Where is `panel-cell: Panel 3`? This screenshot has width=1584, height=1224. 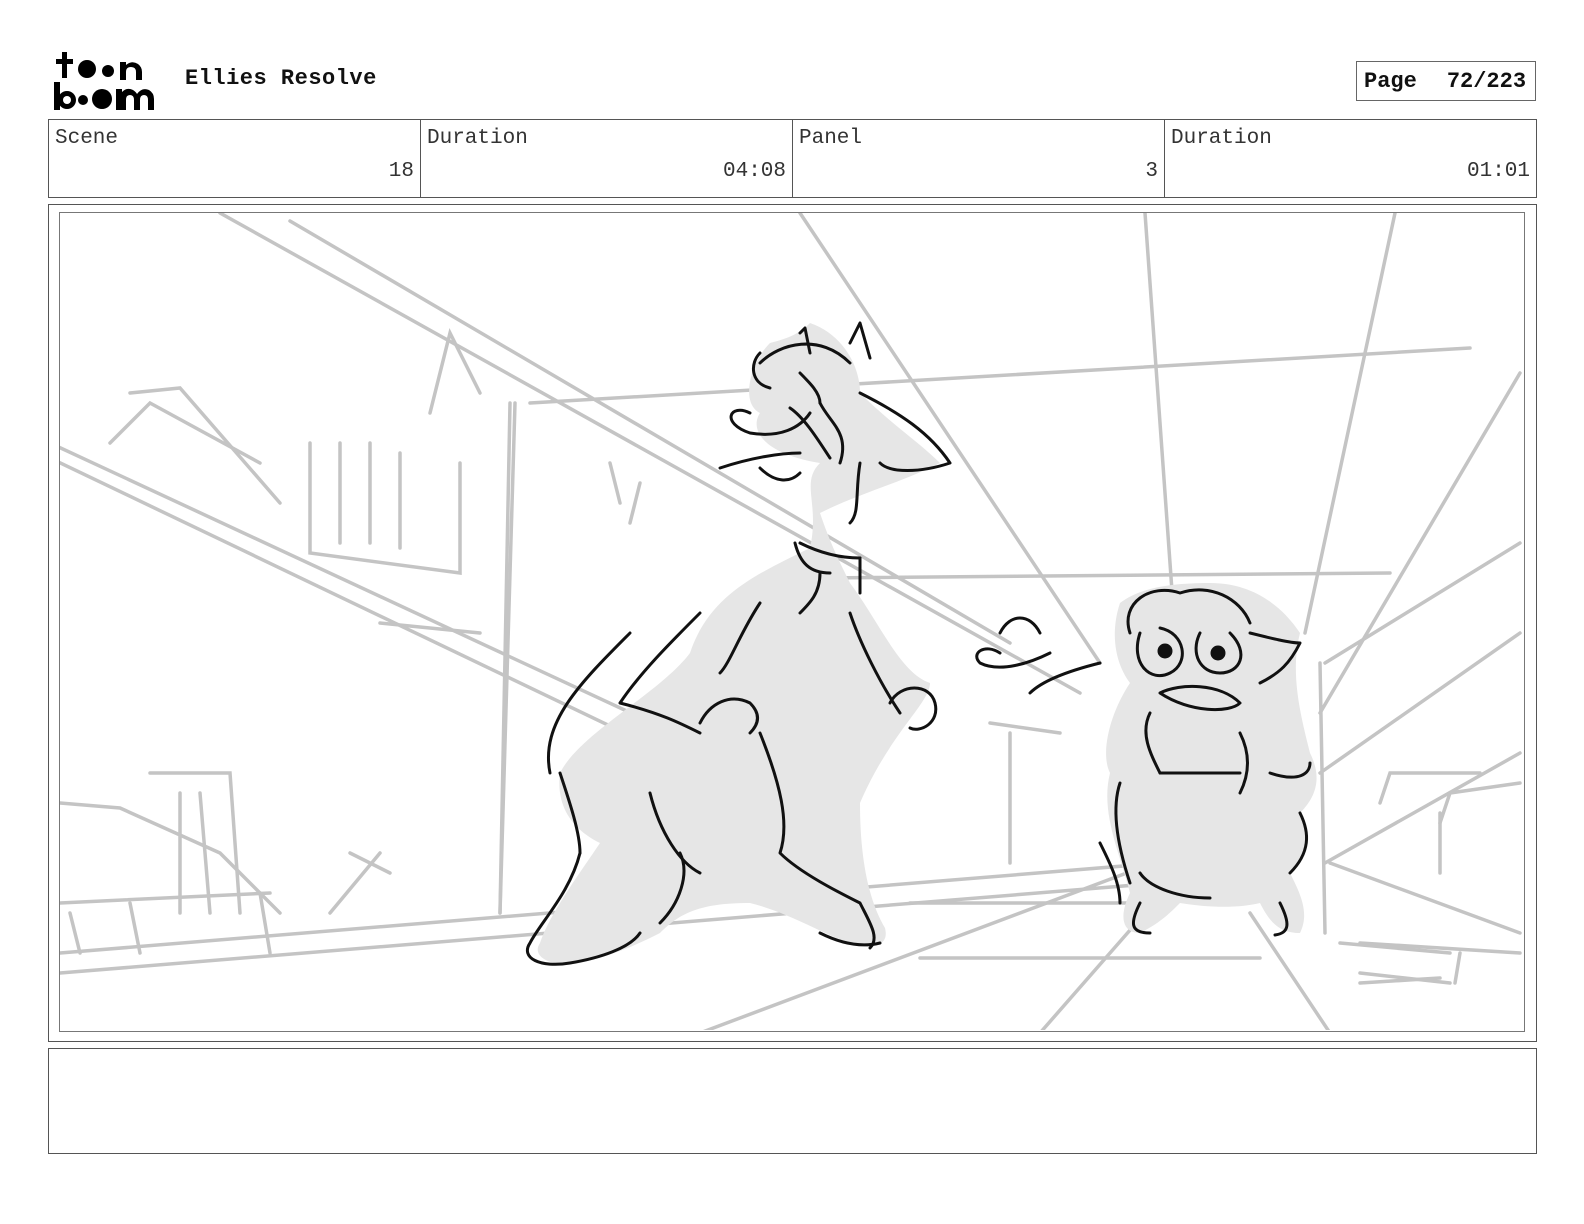 panel-cell: Panel 3 is located at coordinates (979, 158).